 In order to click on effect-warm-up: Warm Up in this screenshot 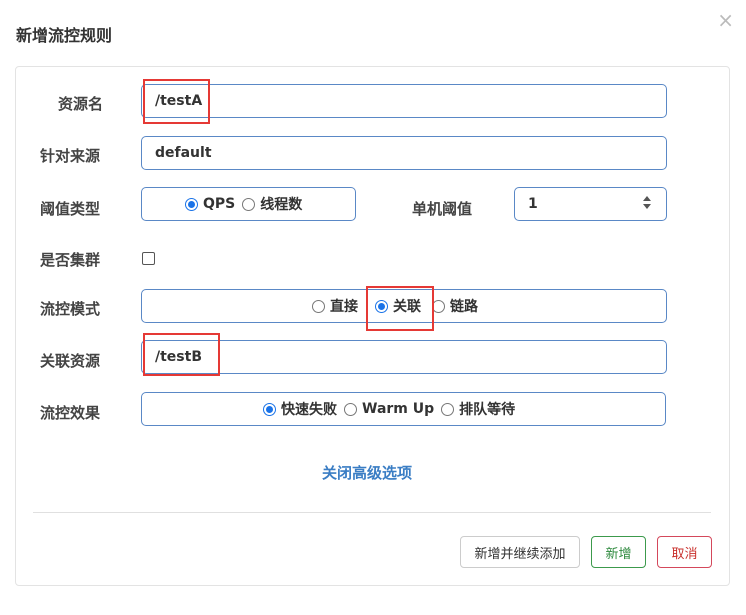, I will do `click(389, 409)`.